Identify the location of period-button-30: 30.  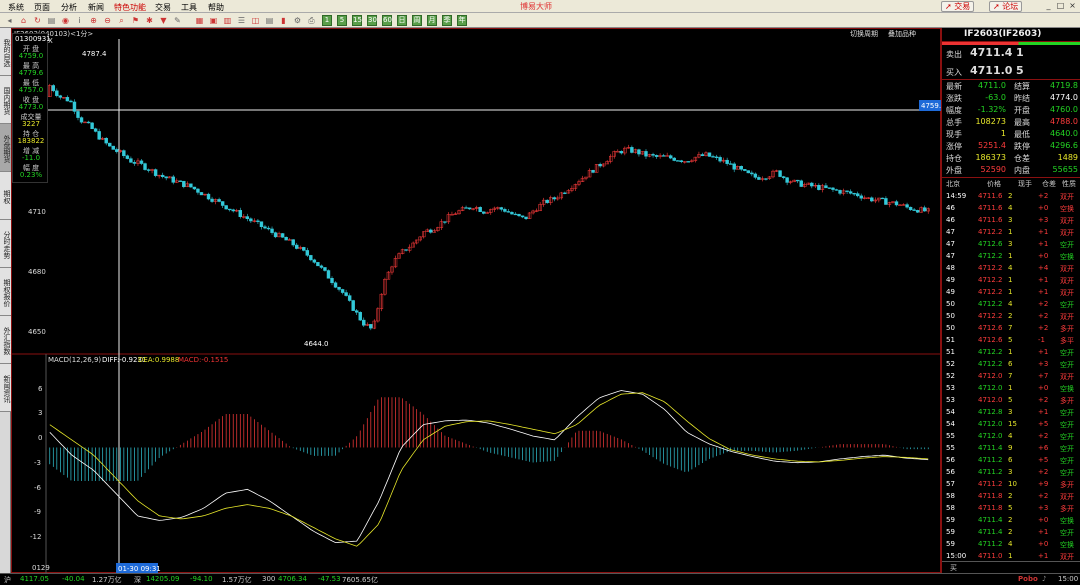
(372, 20).